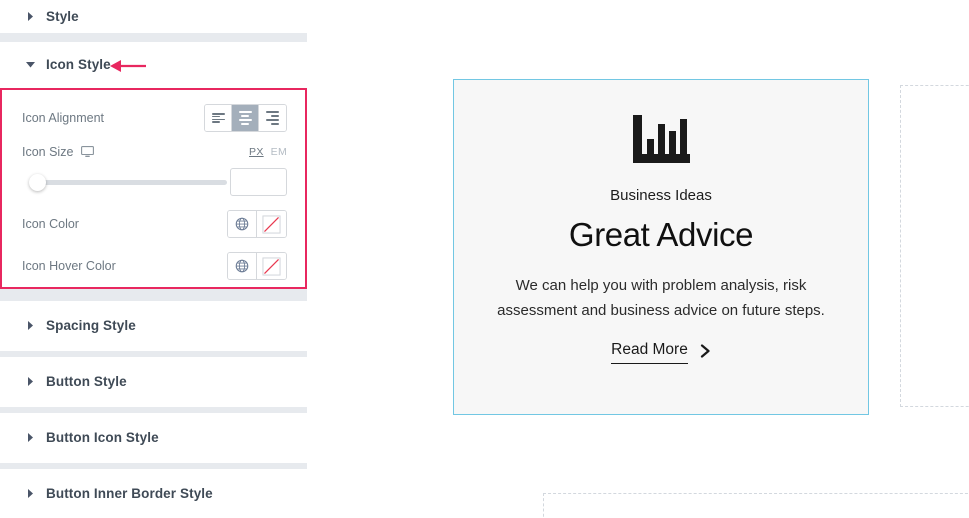 The image size is (969, 518). I want to click on icon-color-picker, so click(257, 224).